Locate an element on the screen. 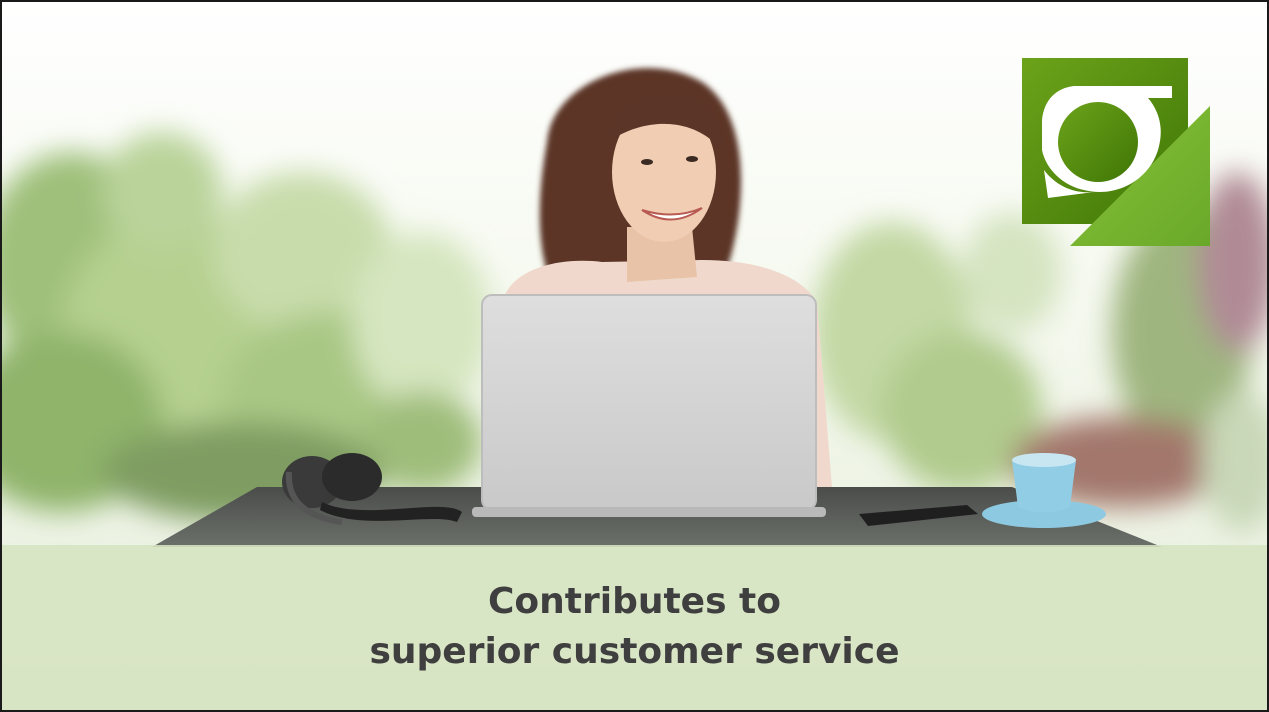 The width and height of the screenshot is (1269, 712). laptop-base is located at coordinates (649, 512).